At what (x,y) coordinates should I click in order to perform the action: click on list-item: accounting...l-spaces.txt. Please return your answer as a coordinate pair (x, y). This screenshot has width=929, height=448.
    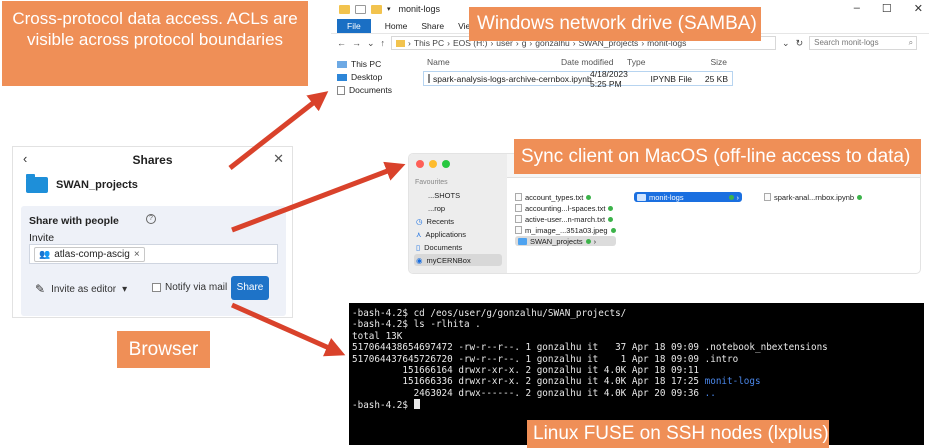
    Looking at the image, I should click on (565, 208).